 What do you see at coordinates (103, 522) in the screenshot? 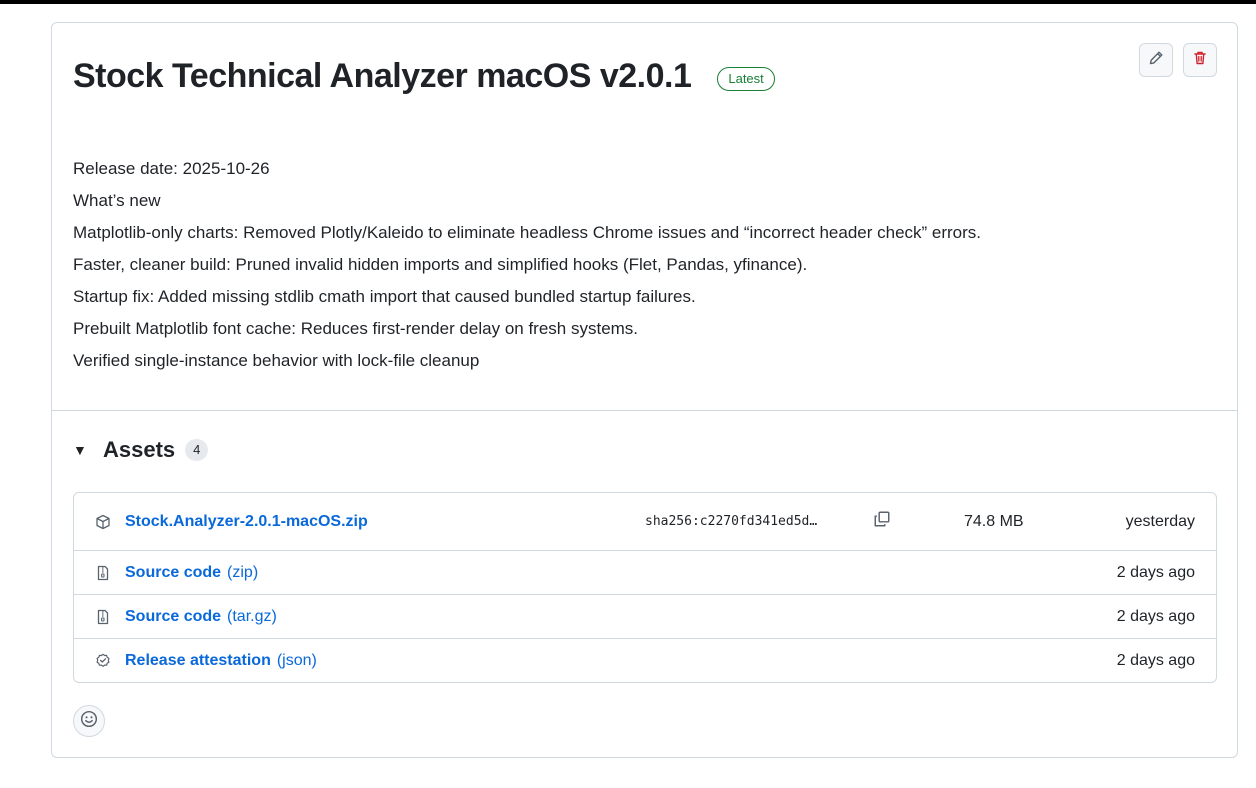
I see `package-icon` at bounding box center [103, 522].